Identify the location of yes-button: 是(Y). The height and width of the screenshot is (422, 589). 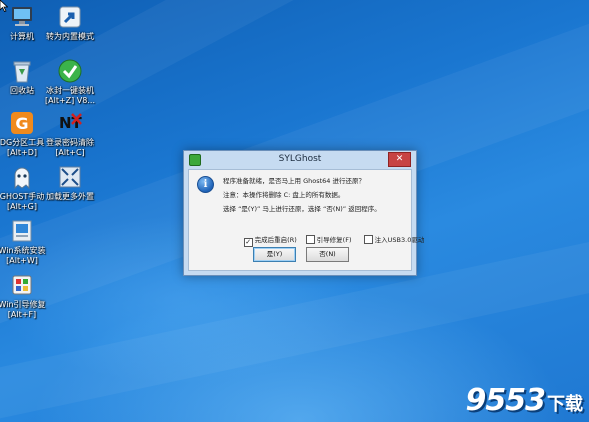
(274, 254).